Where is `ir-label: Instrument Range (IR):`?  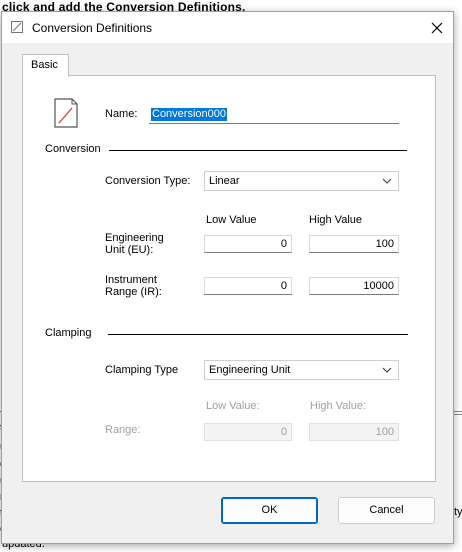
ir-label: Instrument Range (IR): is located at coordinates (133, 286).